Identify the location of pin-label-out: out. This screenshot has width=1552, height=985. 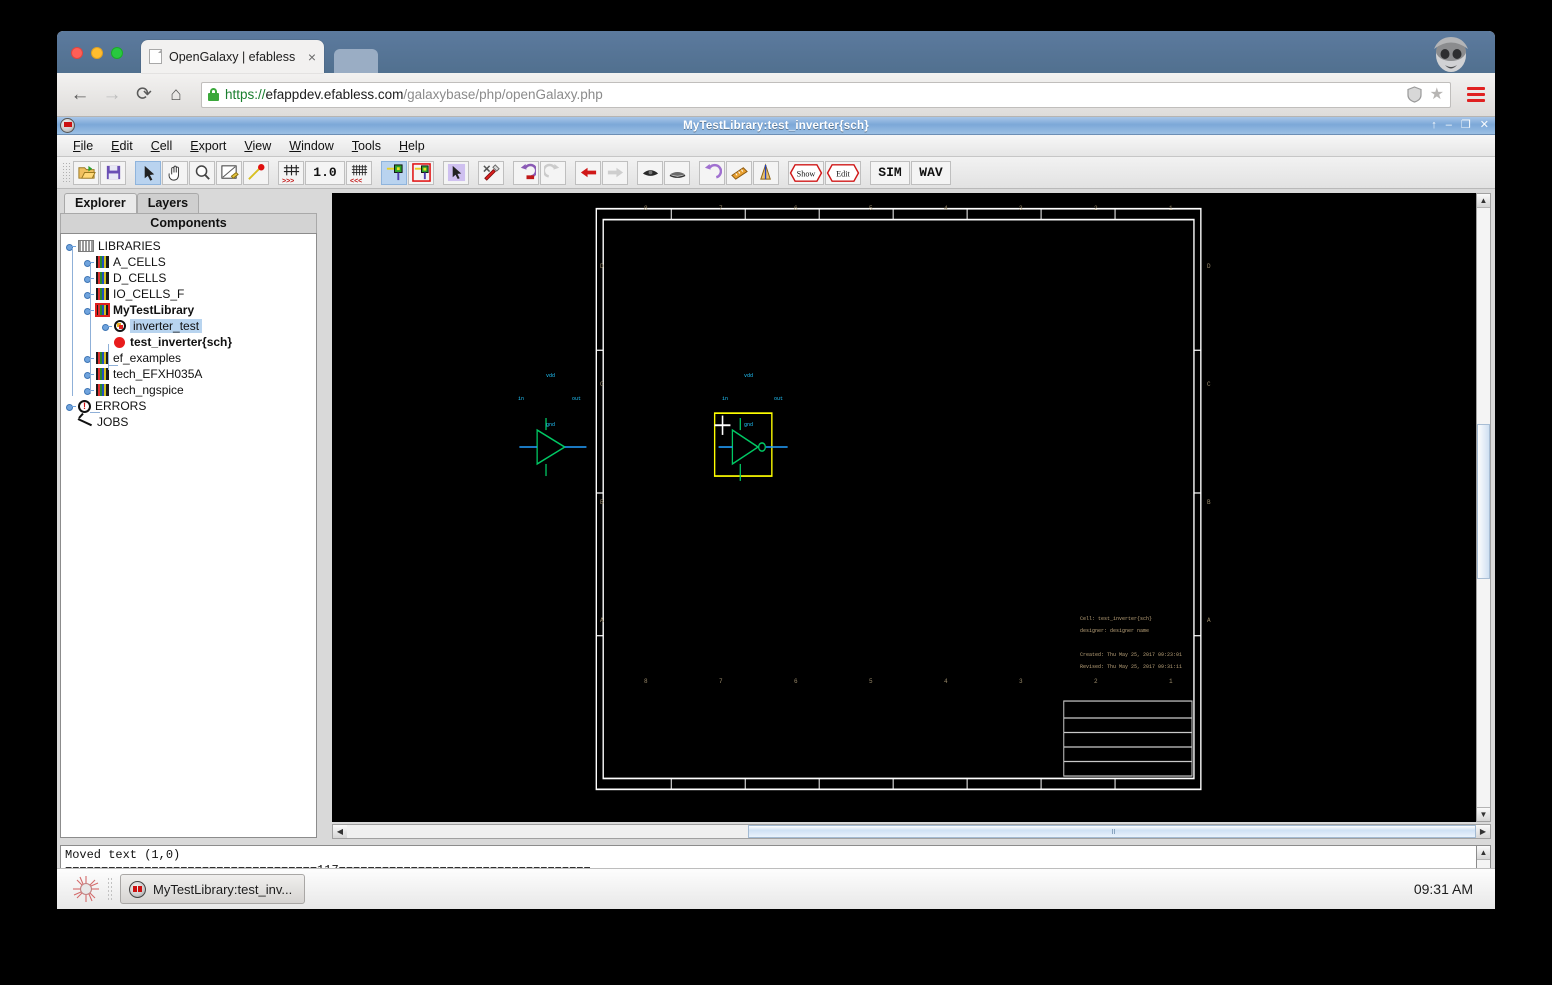
(577, 399).